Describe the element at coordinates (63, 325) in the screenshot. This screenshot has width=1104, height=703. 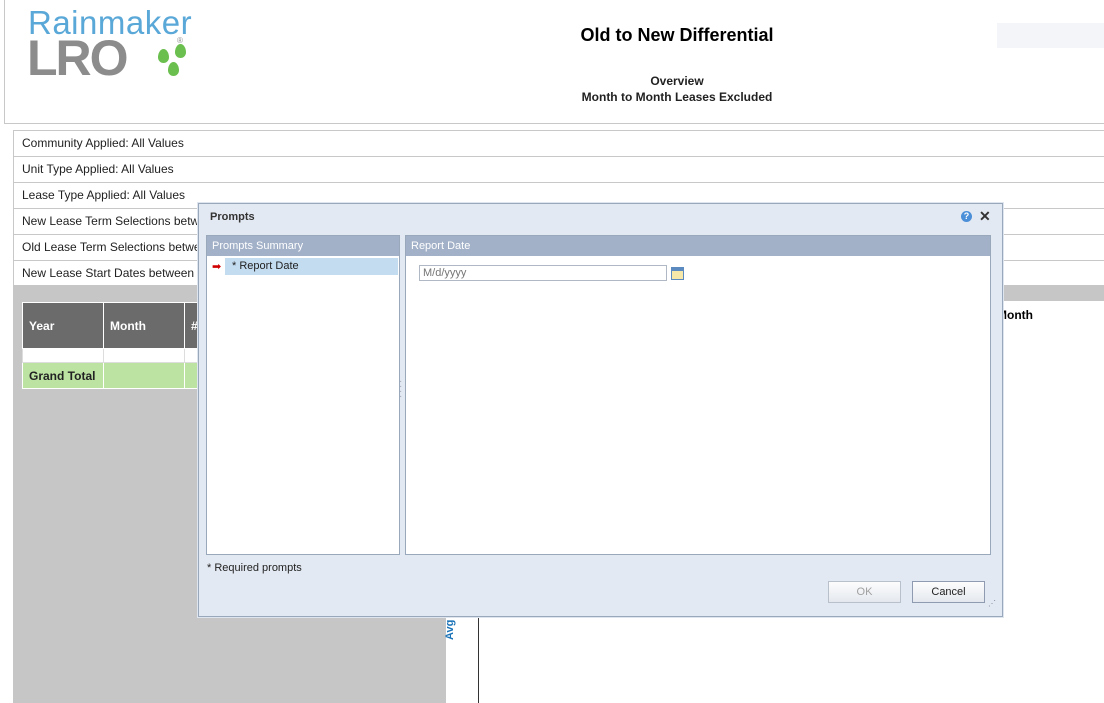
I see `column-header-year: Year` at that location.